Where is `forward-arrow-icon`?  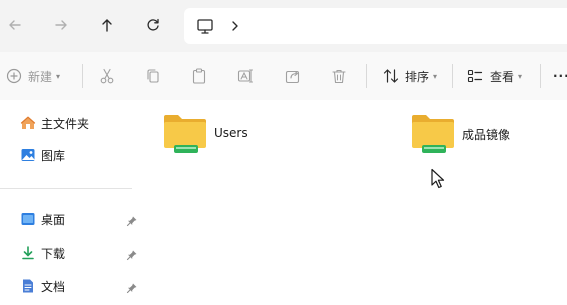 forward-arrow-icon is located at coordinates (61, 25).